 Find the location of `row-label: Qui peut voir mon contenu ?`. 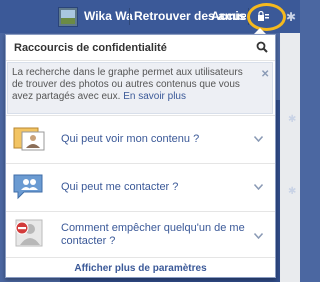

row-label: Qui peut voir mon contenu ? is located at coordinates (130, 139).